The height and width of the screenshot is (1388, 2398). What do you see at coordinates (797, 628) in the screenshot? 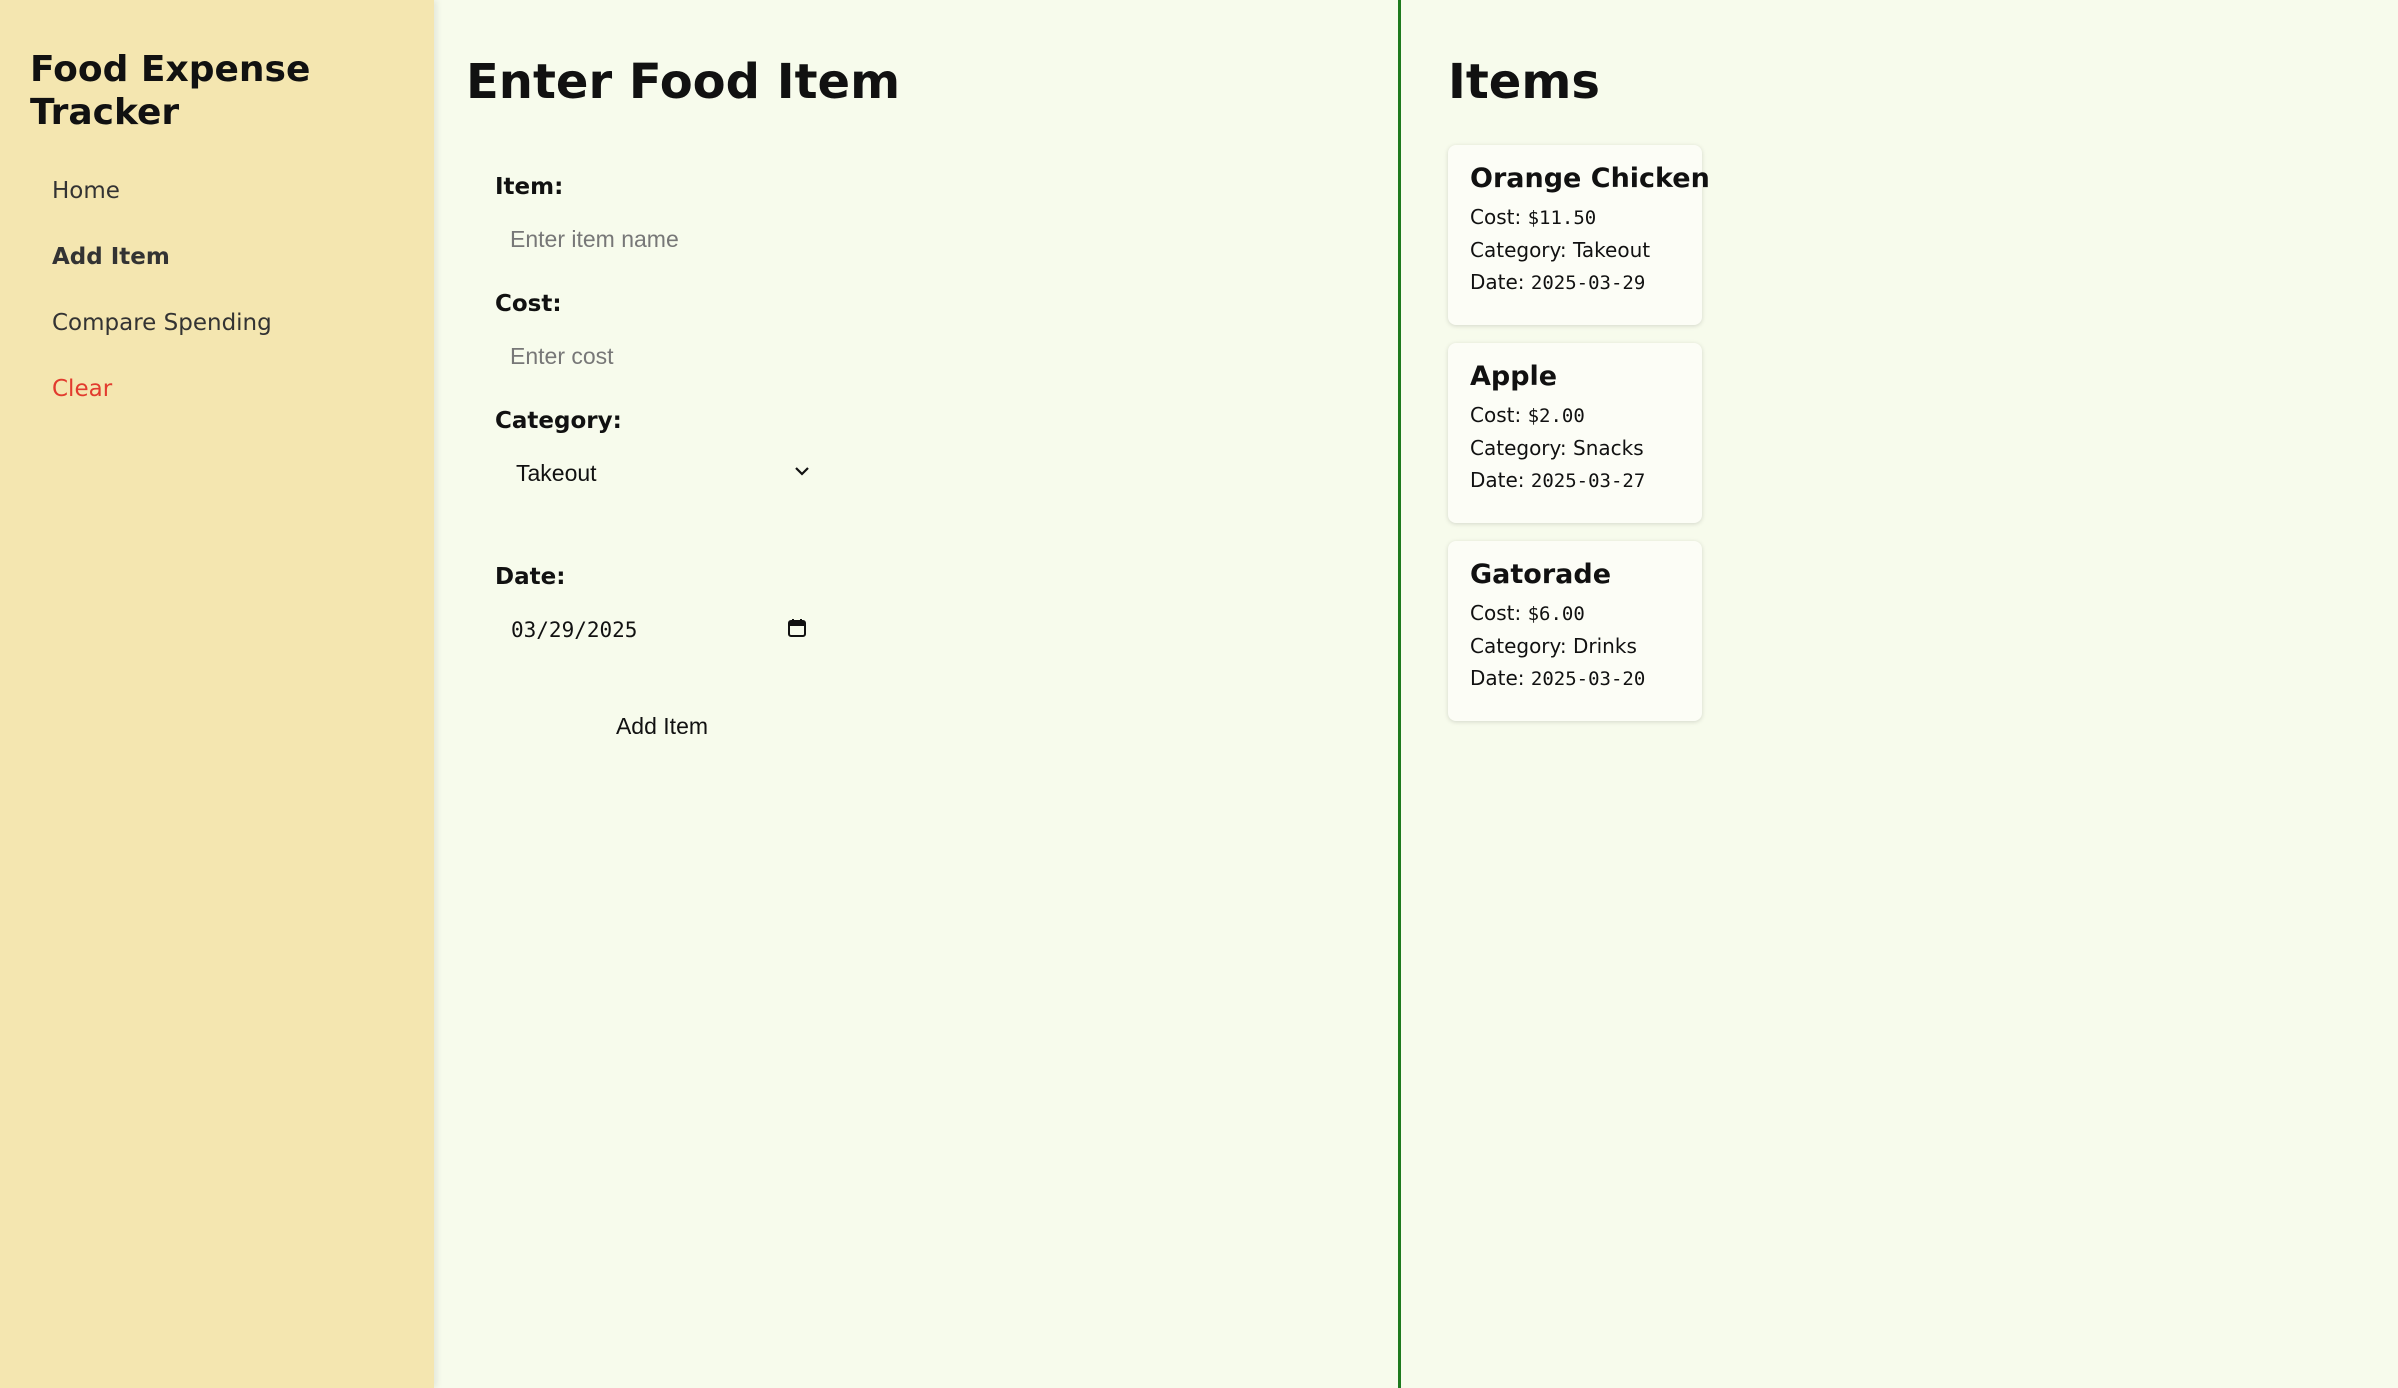
I see `calendar-icon` at bounding box center [797, 628].